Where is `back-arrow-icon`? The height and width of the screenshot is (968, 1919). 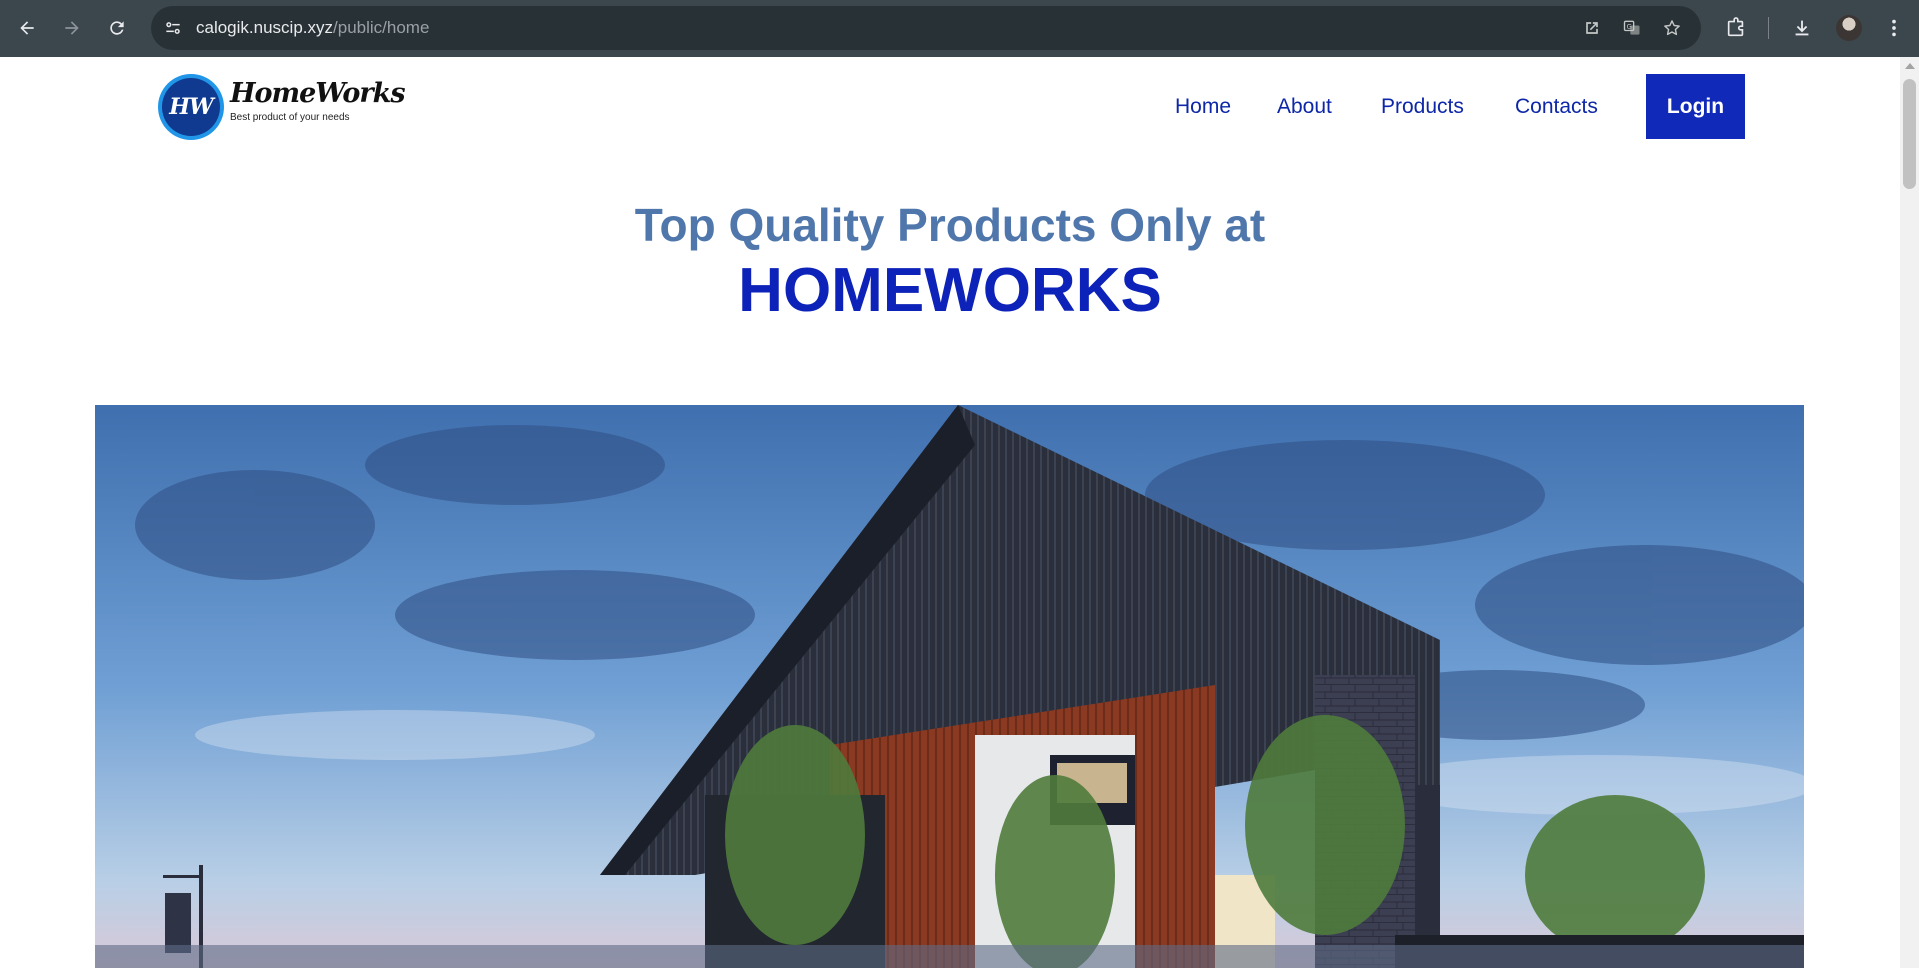
back-arrow-icon is located at coordinates (27, 28).